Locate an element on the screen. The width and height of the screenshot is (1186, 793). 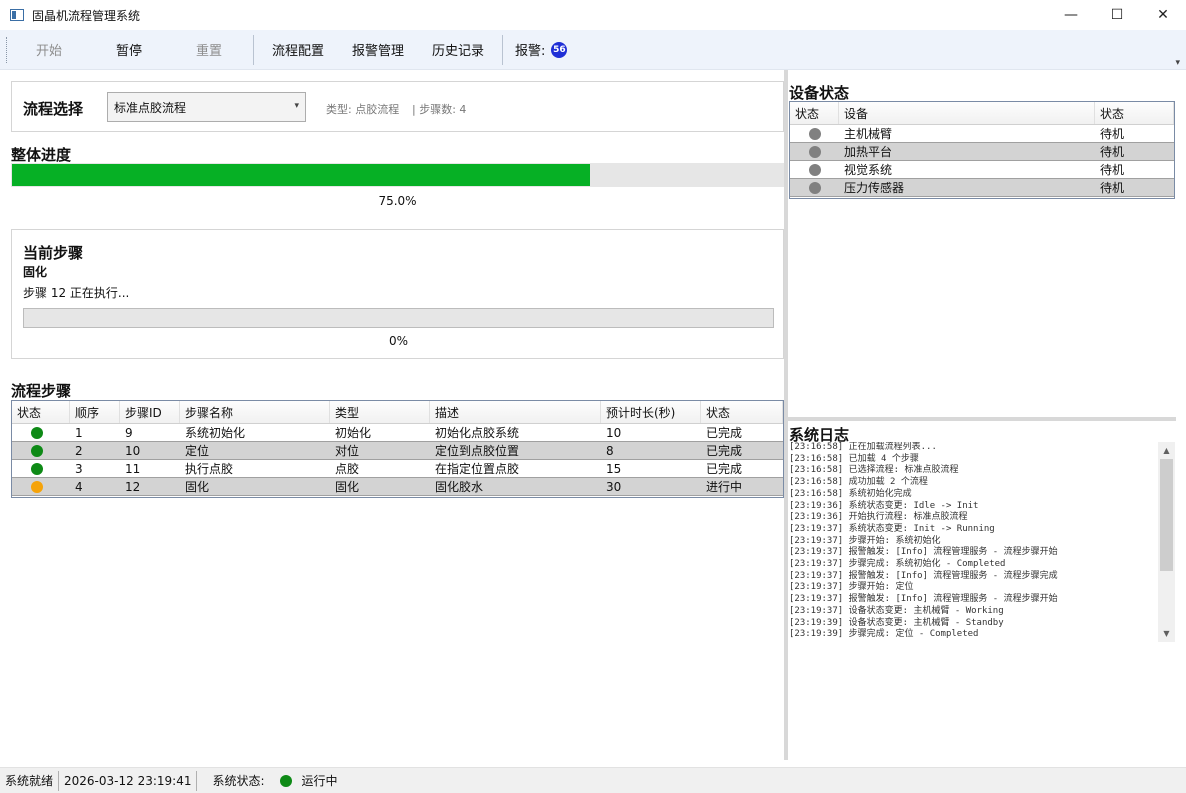
step-description: 初始化点胶系统 is located at coordinates (477, 433).